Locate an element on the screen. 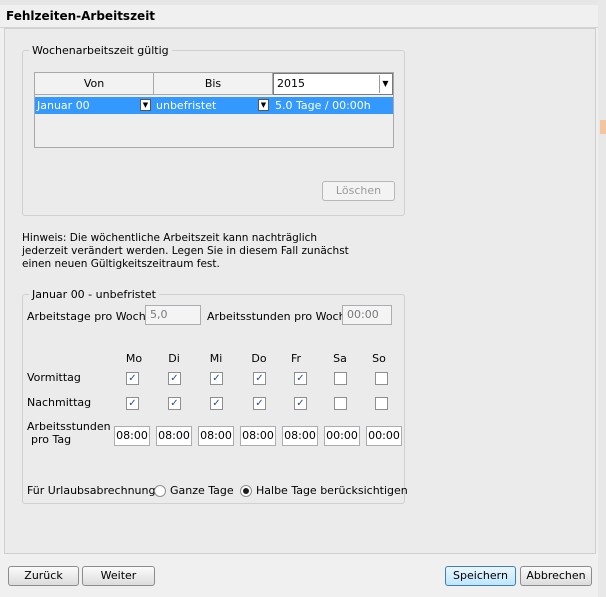 This screenshot has height=597, width=606. hours-field-do: 08:00 is located at coordinates (258, 436).